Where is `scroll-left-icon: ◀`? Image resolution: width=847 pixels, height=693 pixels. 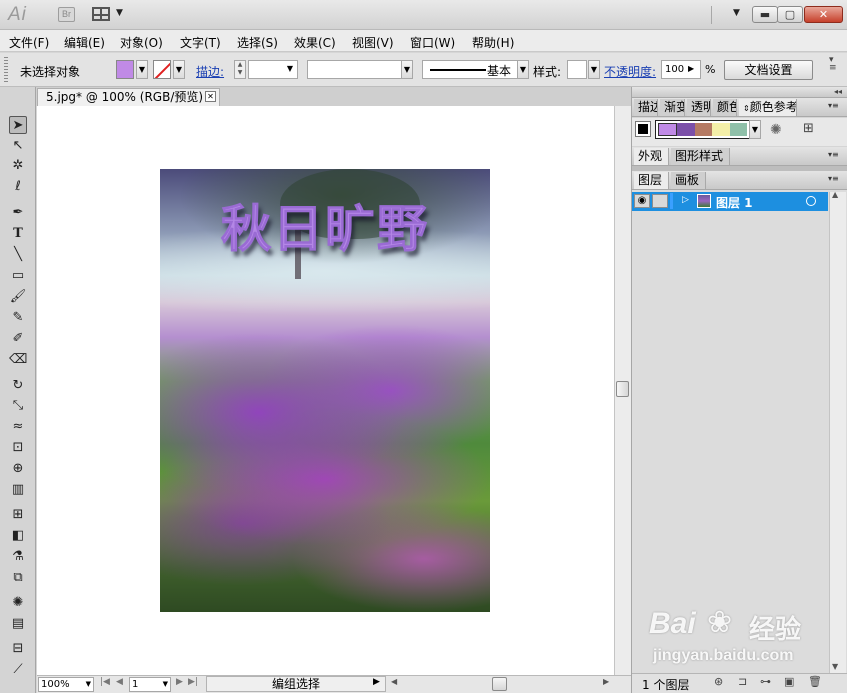 scroll-left-icon: ◀ is located at coordinates (394, 681).